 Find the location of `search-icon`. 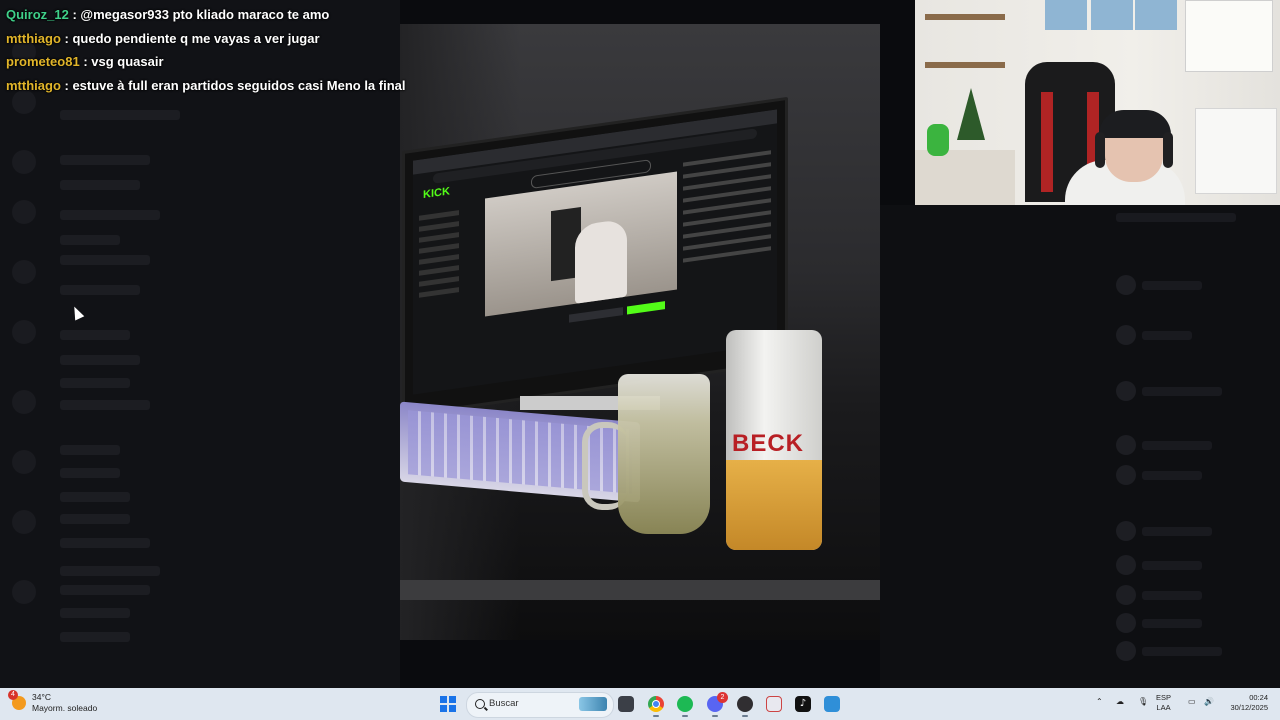

search-icon is located at coordinates (480, 704).